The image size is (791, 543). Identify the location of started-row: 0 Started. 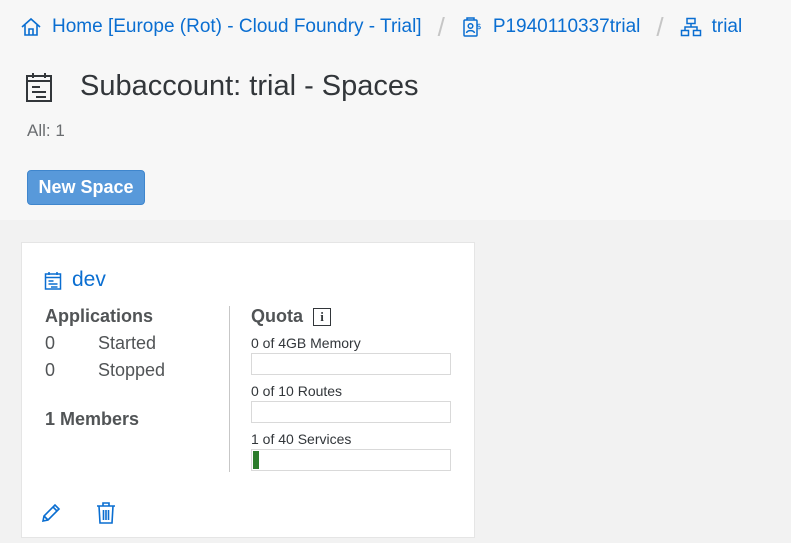
(105, 343).